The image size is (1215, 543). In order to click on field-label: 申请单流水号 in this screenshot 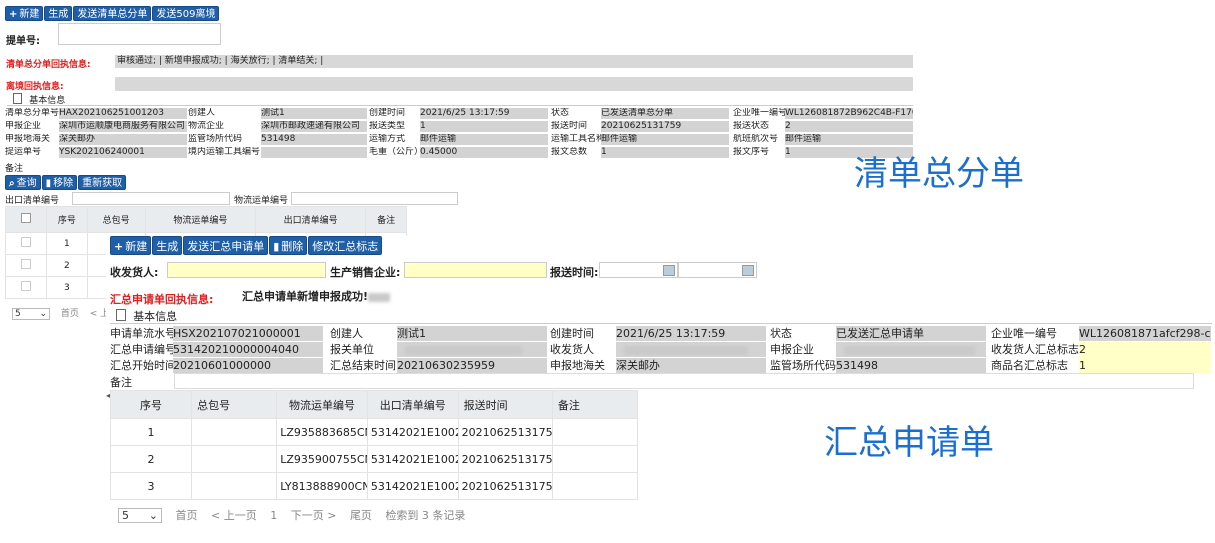, I will do `click(141, 333)`.